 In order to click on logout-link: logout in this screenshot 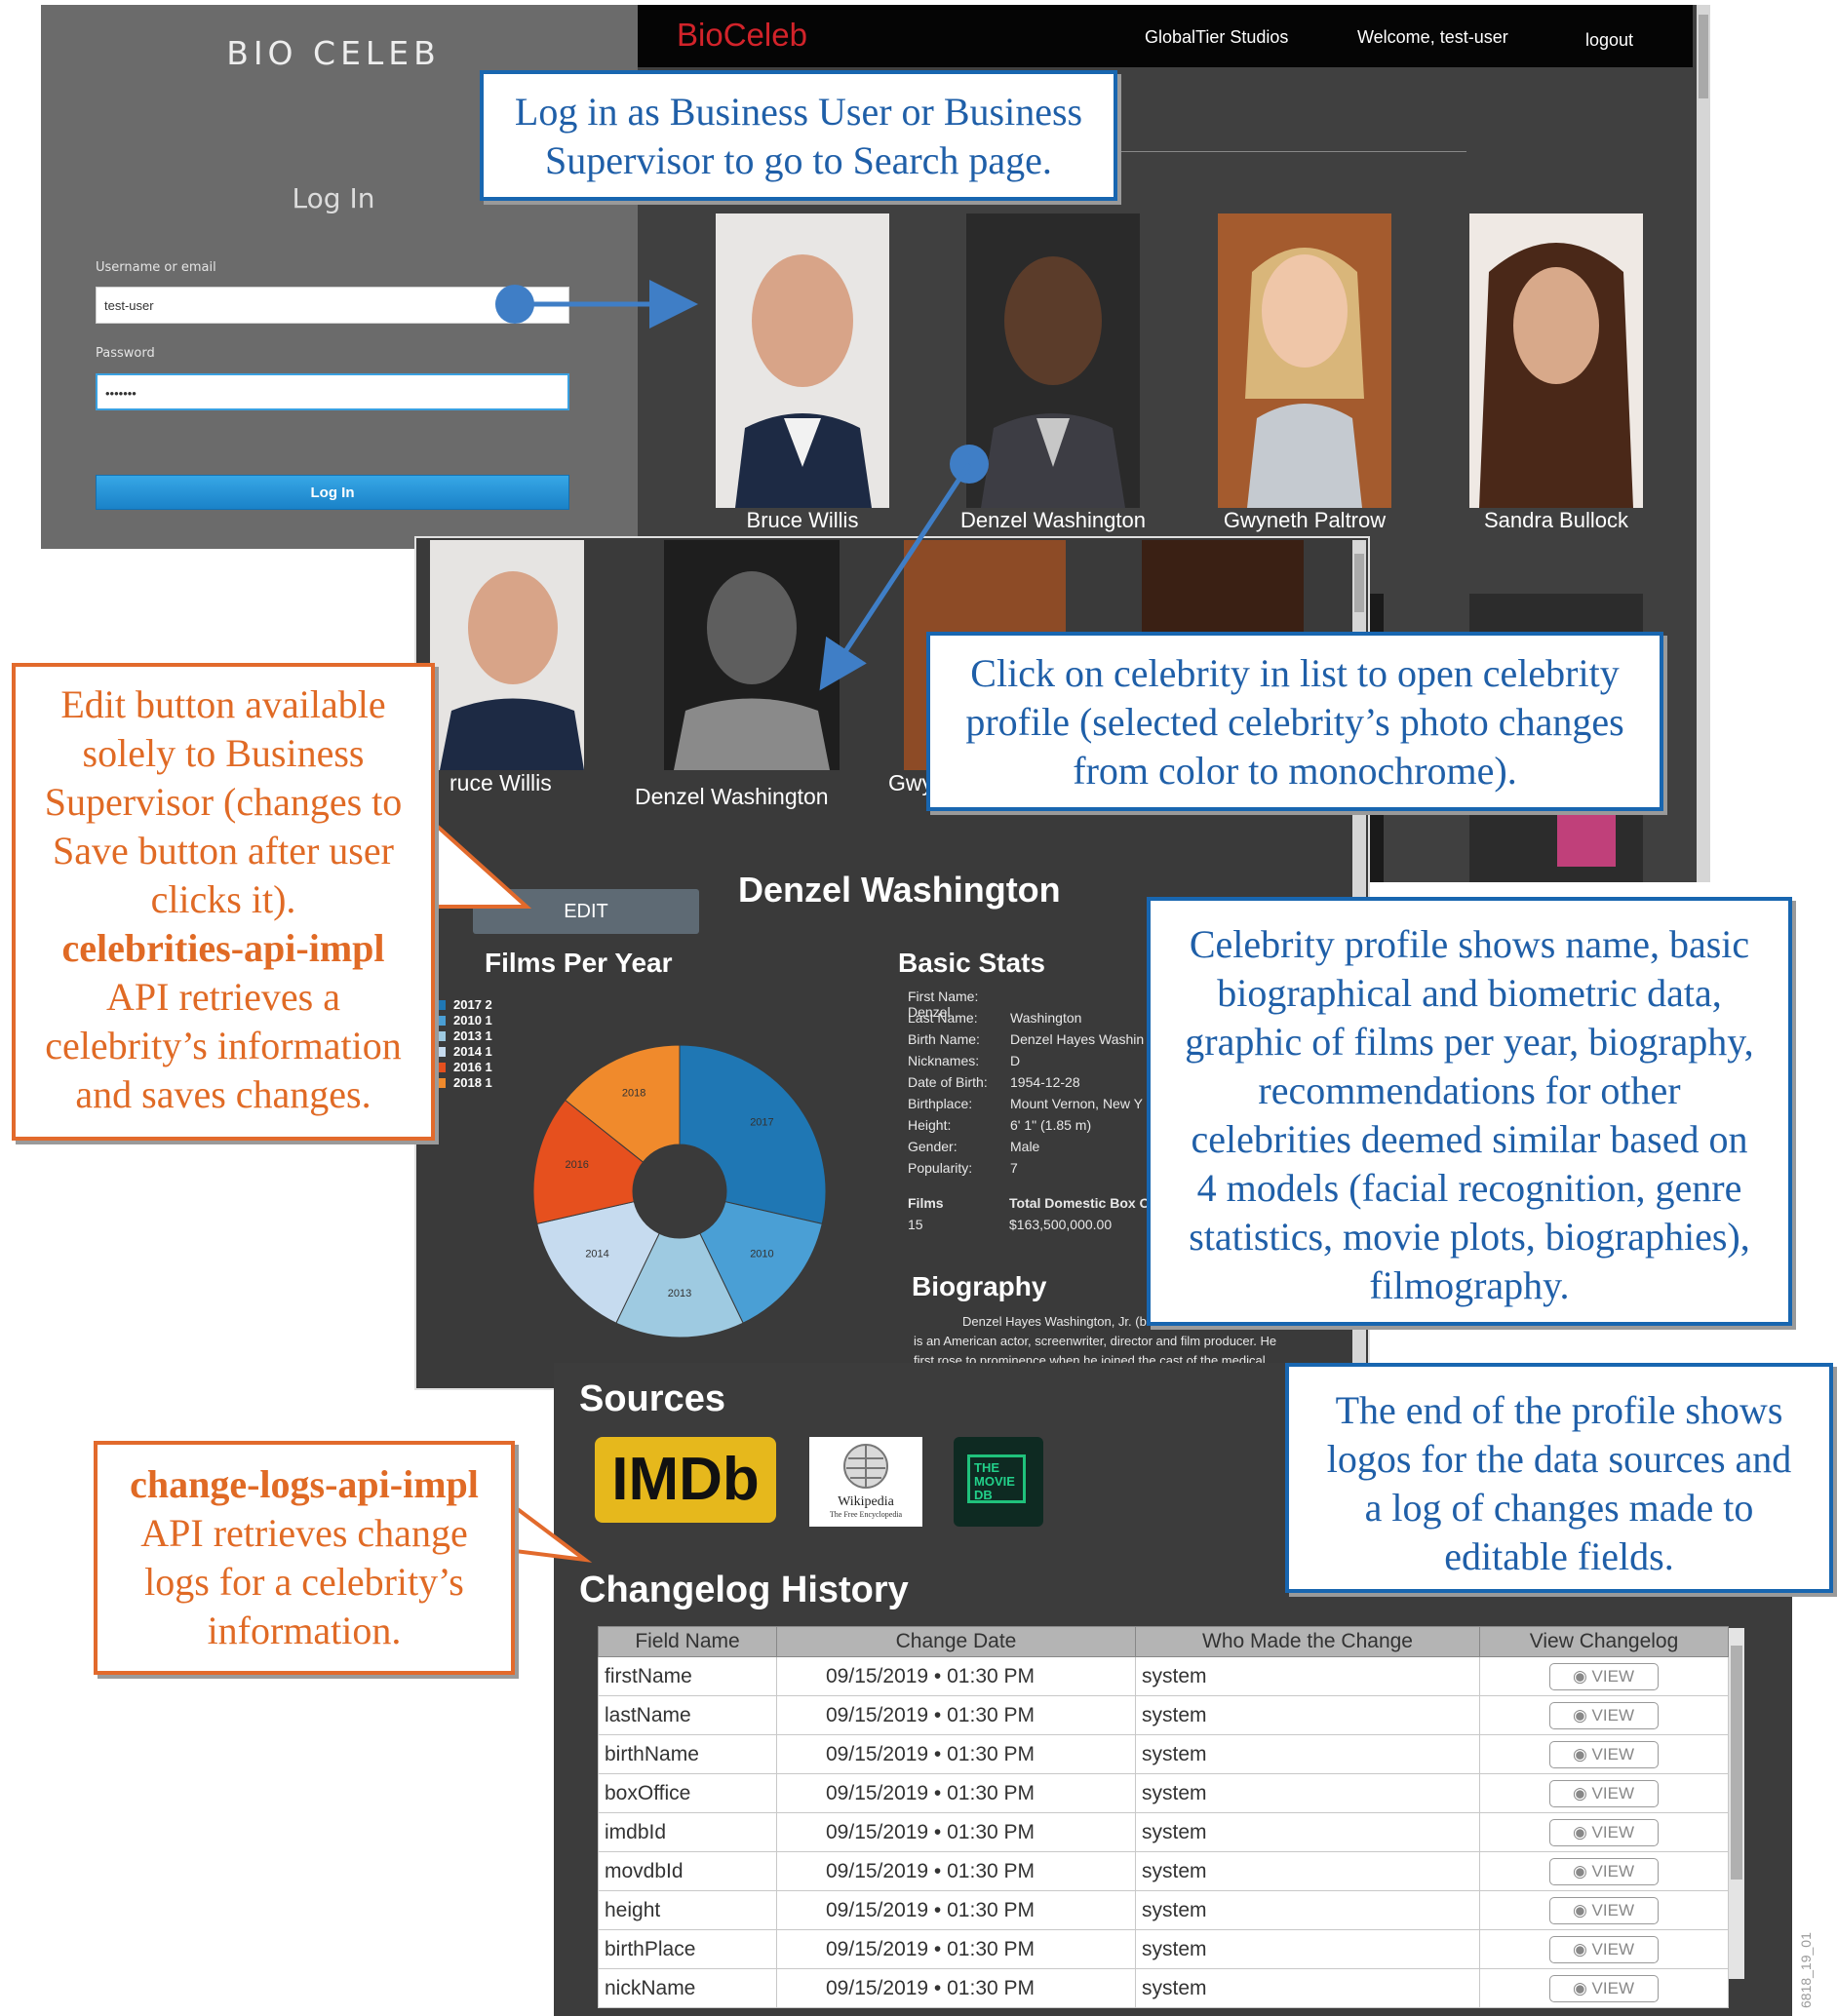, I will do `click(1609, 40)`.